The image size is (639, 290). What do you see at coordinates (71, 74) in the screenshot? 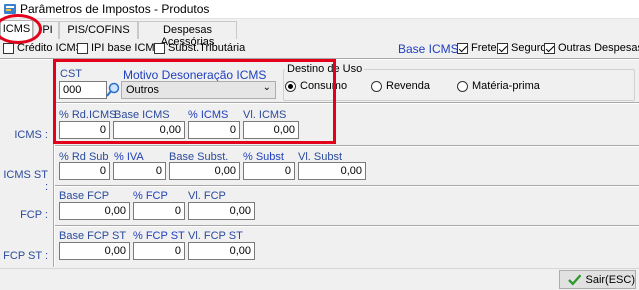
I see `cst-label: CST` at bounding box center [71, 74].